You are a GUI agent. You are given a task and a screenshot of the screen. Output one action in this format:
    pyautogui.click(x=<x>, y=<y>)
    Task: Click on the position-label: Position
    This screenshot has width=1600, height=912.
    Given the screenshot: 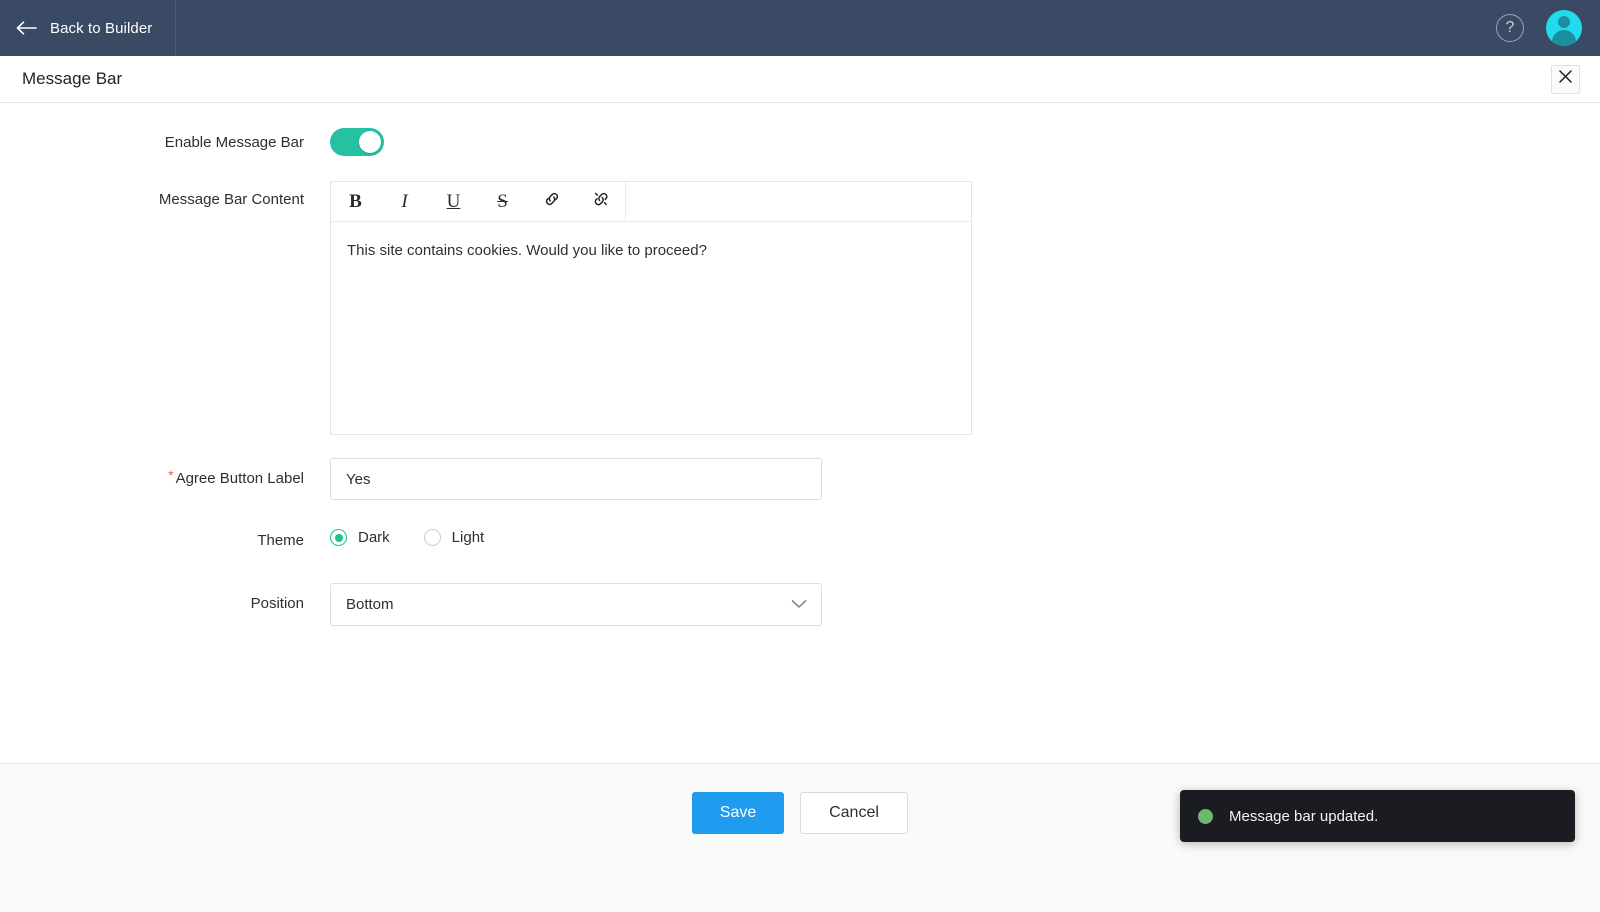 What is the action you would take?
    pyautogui.click(x=277, y=603)
    